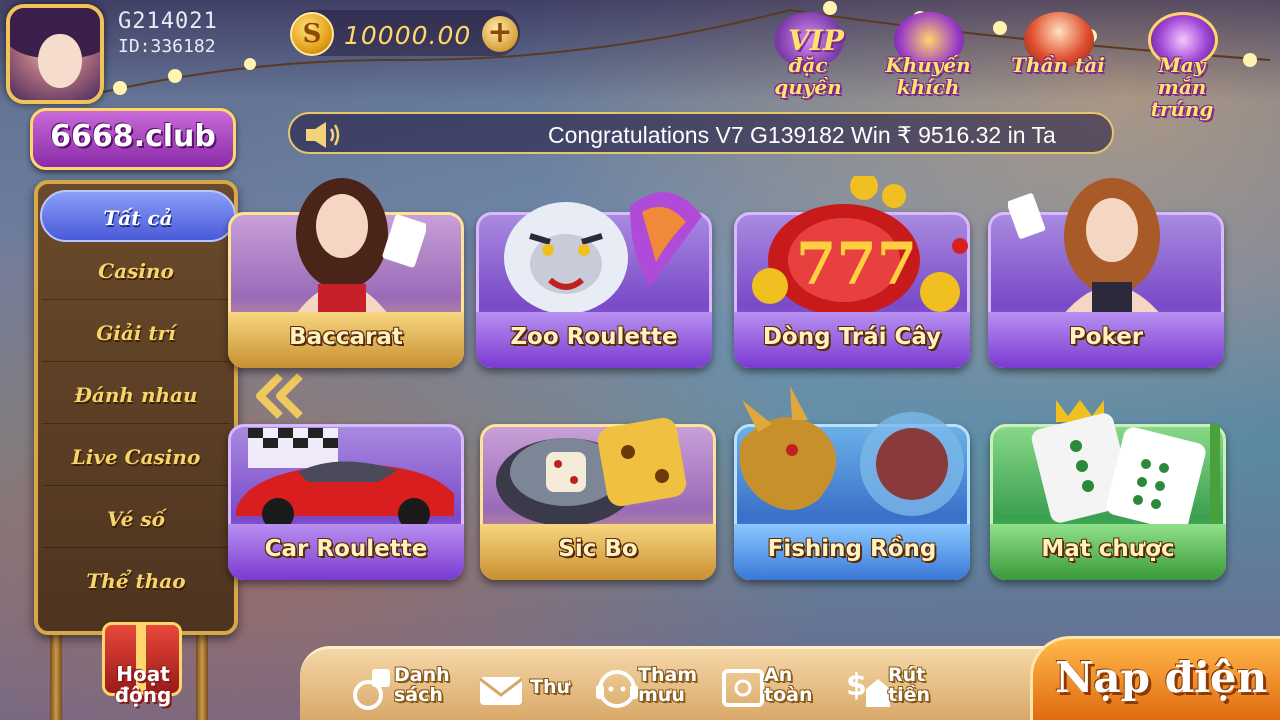  I want to click on dice-icon, so click(591, 471).